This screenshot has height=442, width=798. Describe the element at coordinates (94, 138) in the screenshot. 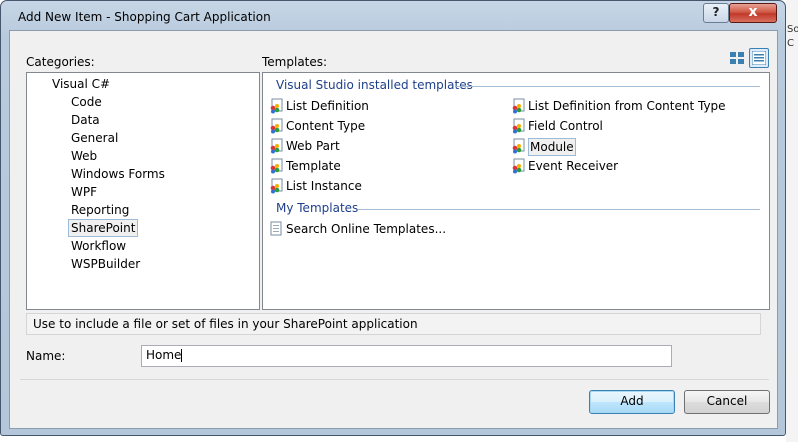

I see `tree-item-general: General` at that location.